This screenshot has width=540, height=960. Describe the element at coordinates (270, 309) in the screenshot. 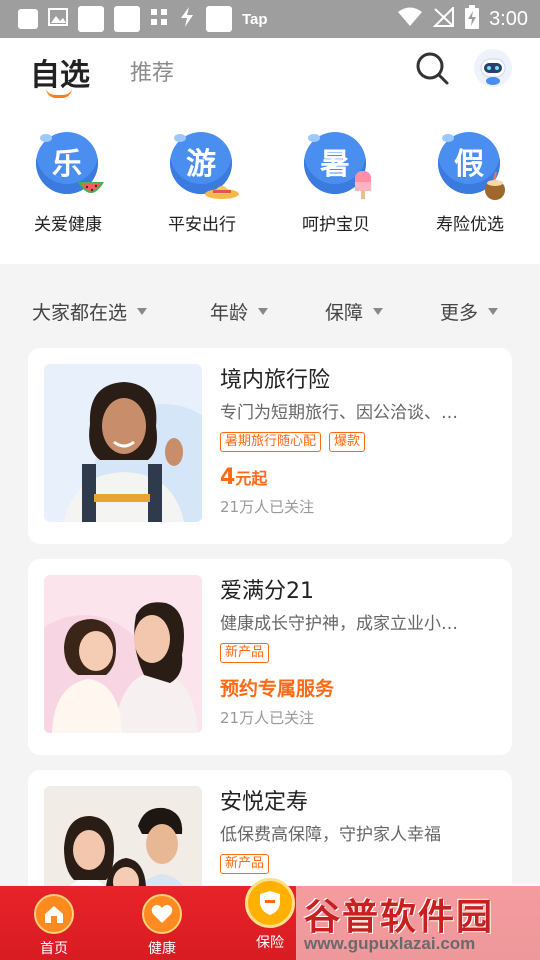

I see `filter-bar: 大家都在选 年龄 保障 更多` at that location.